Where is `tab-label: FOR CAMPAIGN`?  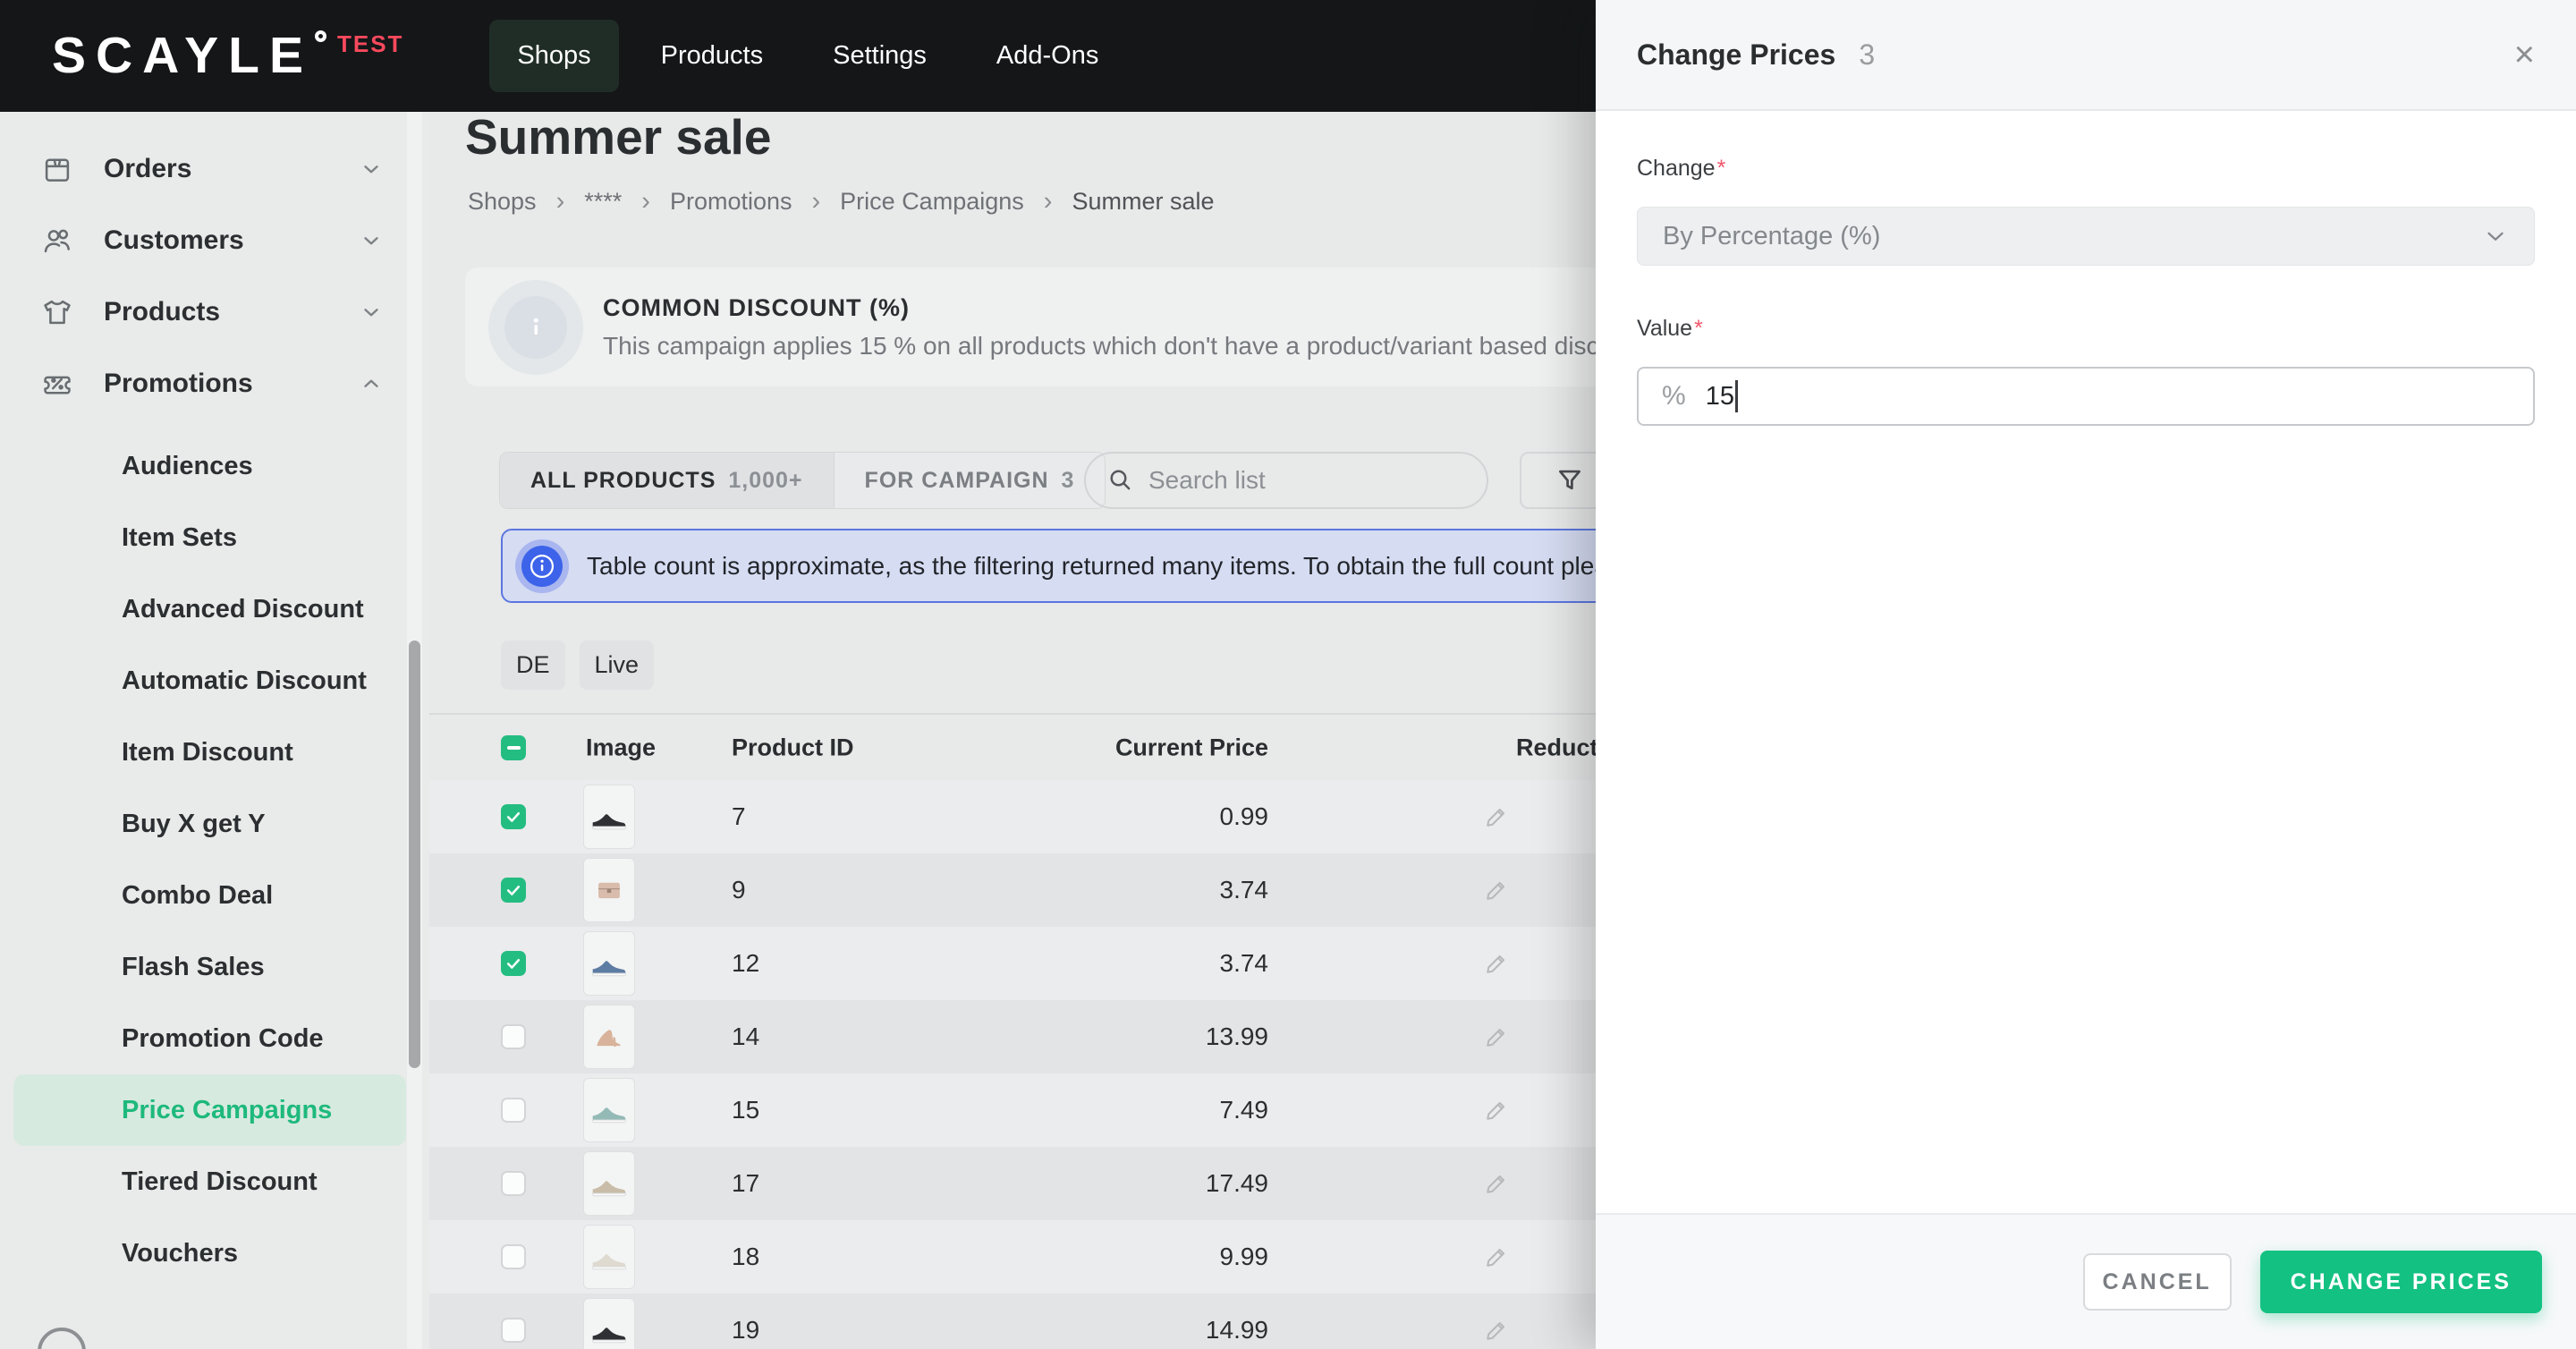 tab-label: FOR CAMPAIGN is located at coordinates (956, 480).